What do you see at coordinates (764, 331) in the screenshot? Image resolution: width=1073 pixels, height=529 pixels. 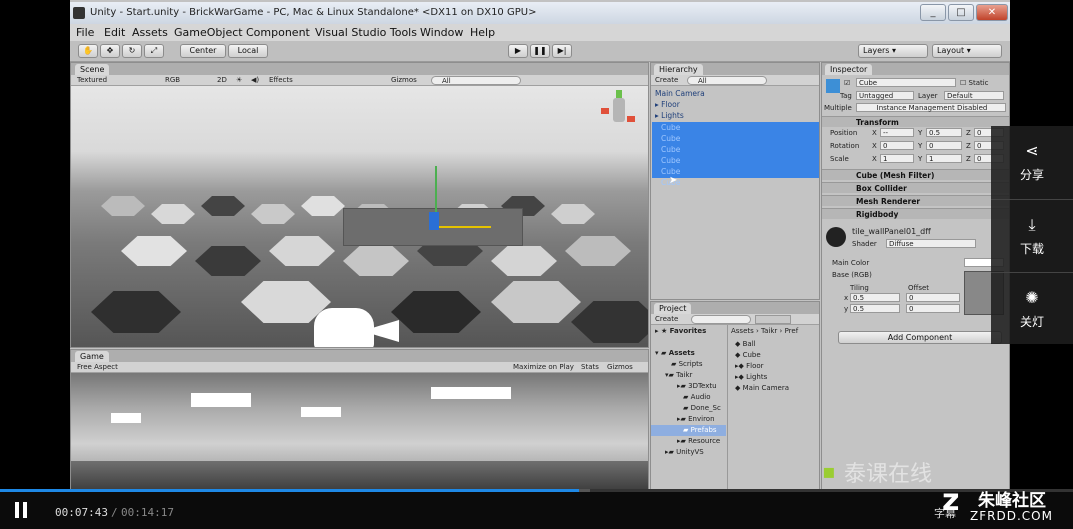 I see `project-breadcrumb: Assets › Taikr › Pref` at bounding box center [764, 331].